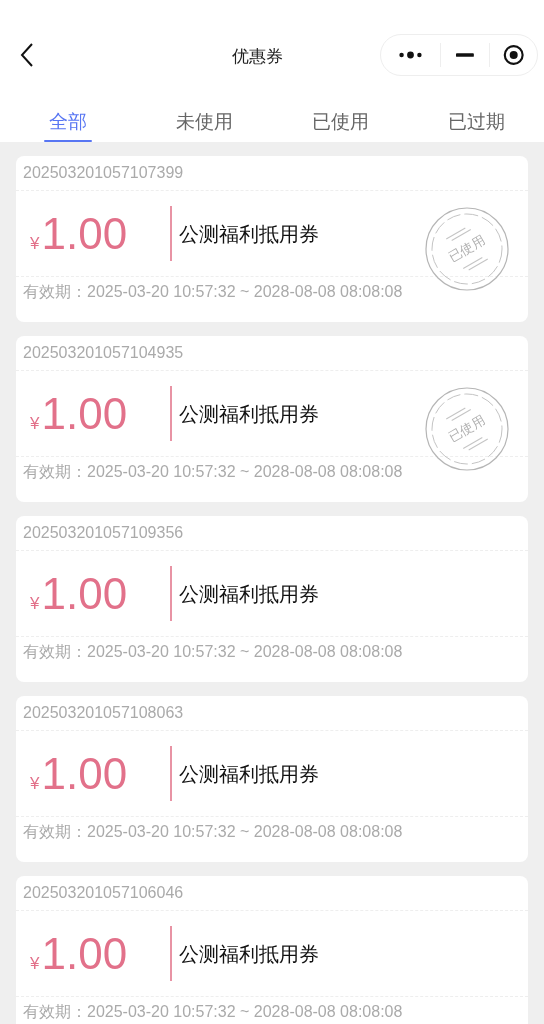 The image size is (544, 1024). What do you see at coordinates (464, 55) in the screenshot?
I see `minimize-icon` at bounding box center [464, 55].